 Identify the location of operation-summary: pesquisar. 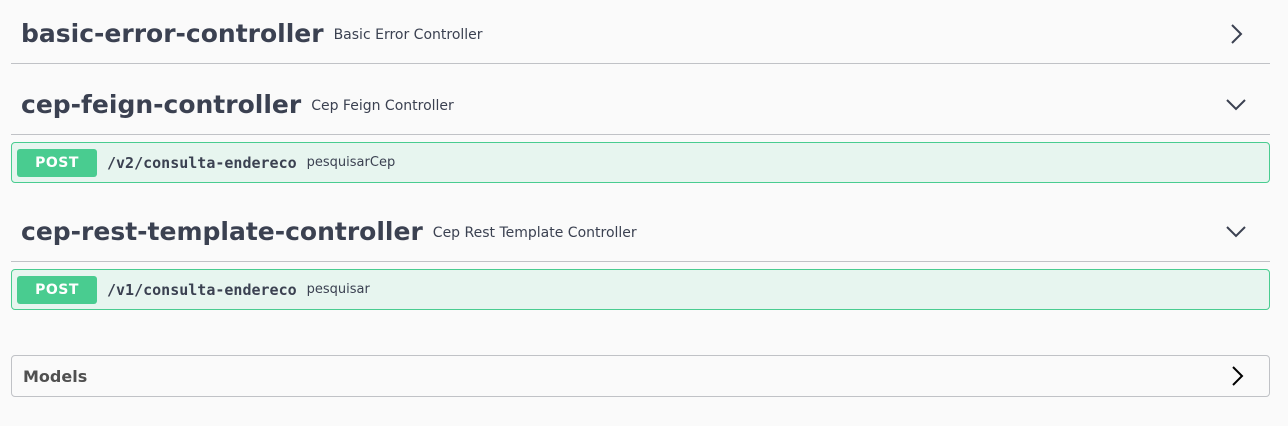
(338, 289).